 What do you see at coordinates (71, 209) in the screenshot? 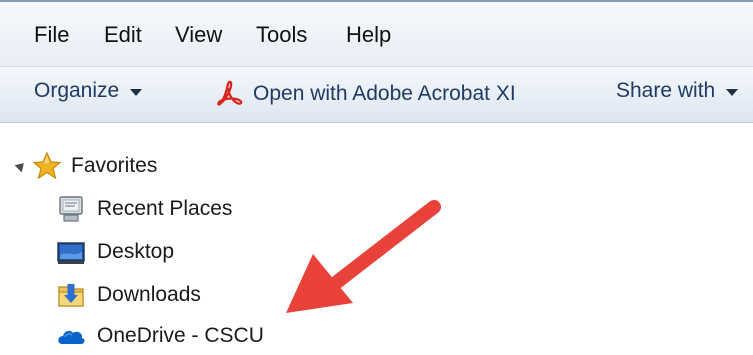
I see `recent-places-icon` at bounding box center [71, 209].